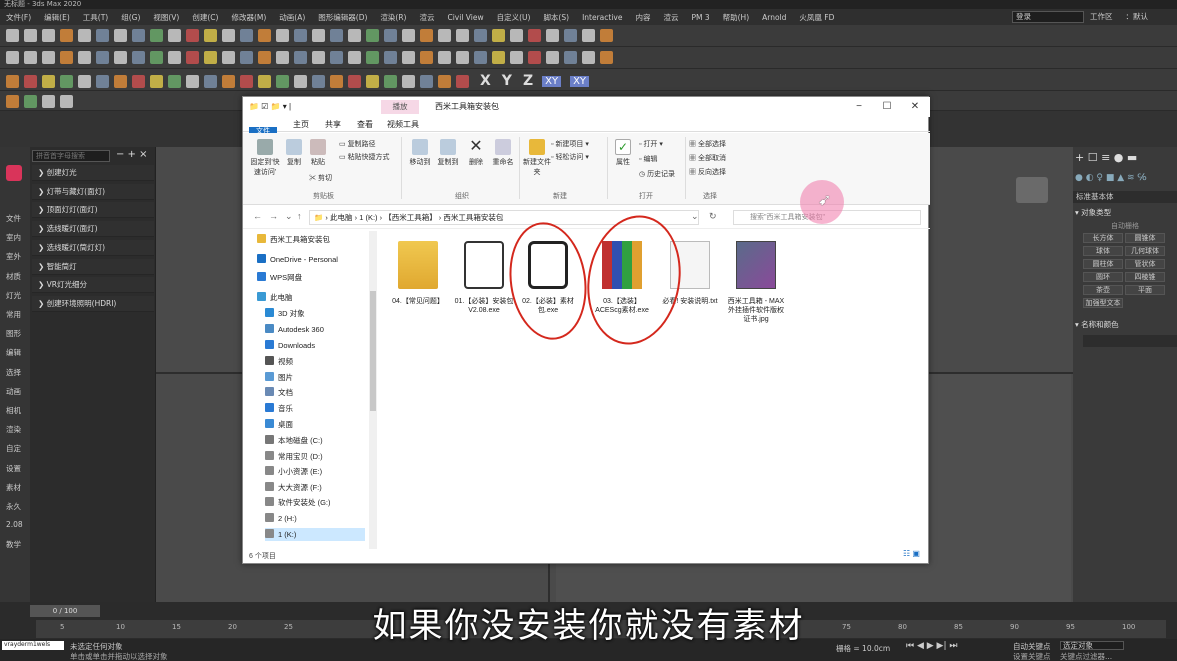 This screenshot has height=661, width=1177. What do you see at coordinates (1106, 157) in the screenshot?
I see `command-tabs: + ☐ ≡ ● ▬` at bounding box center [1106, 157].